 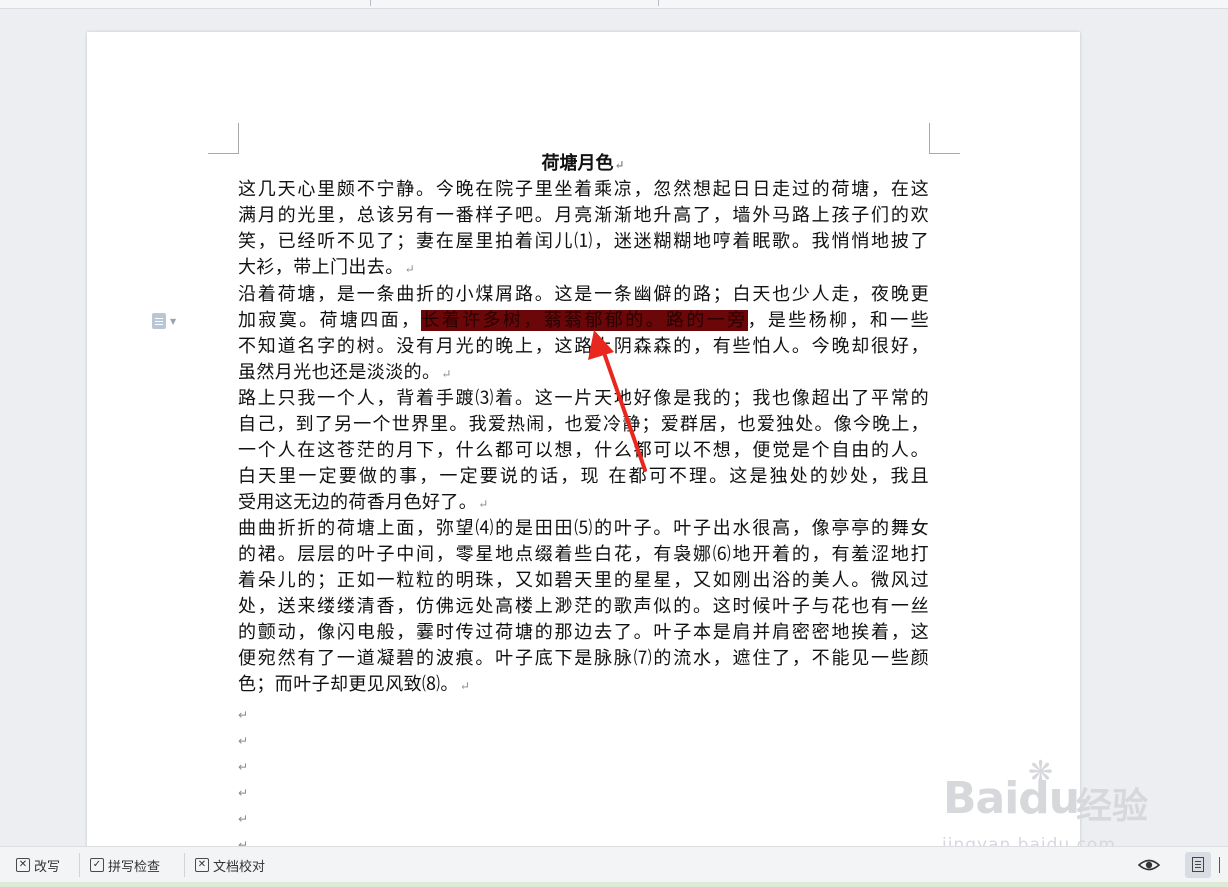 What do you see at coordinates (23, 865) in the screenshot?
I see `revise-checkbox-icon: ✕` at bounding box center [23, 865].